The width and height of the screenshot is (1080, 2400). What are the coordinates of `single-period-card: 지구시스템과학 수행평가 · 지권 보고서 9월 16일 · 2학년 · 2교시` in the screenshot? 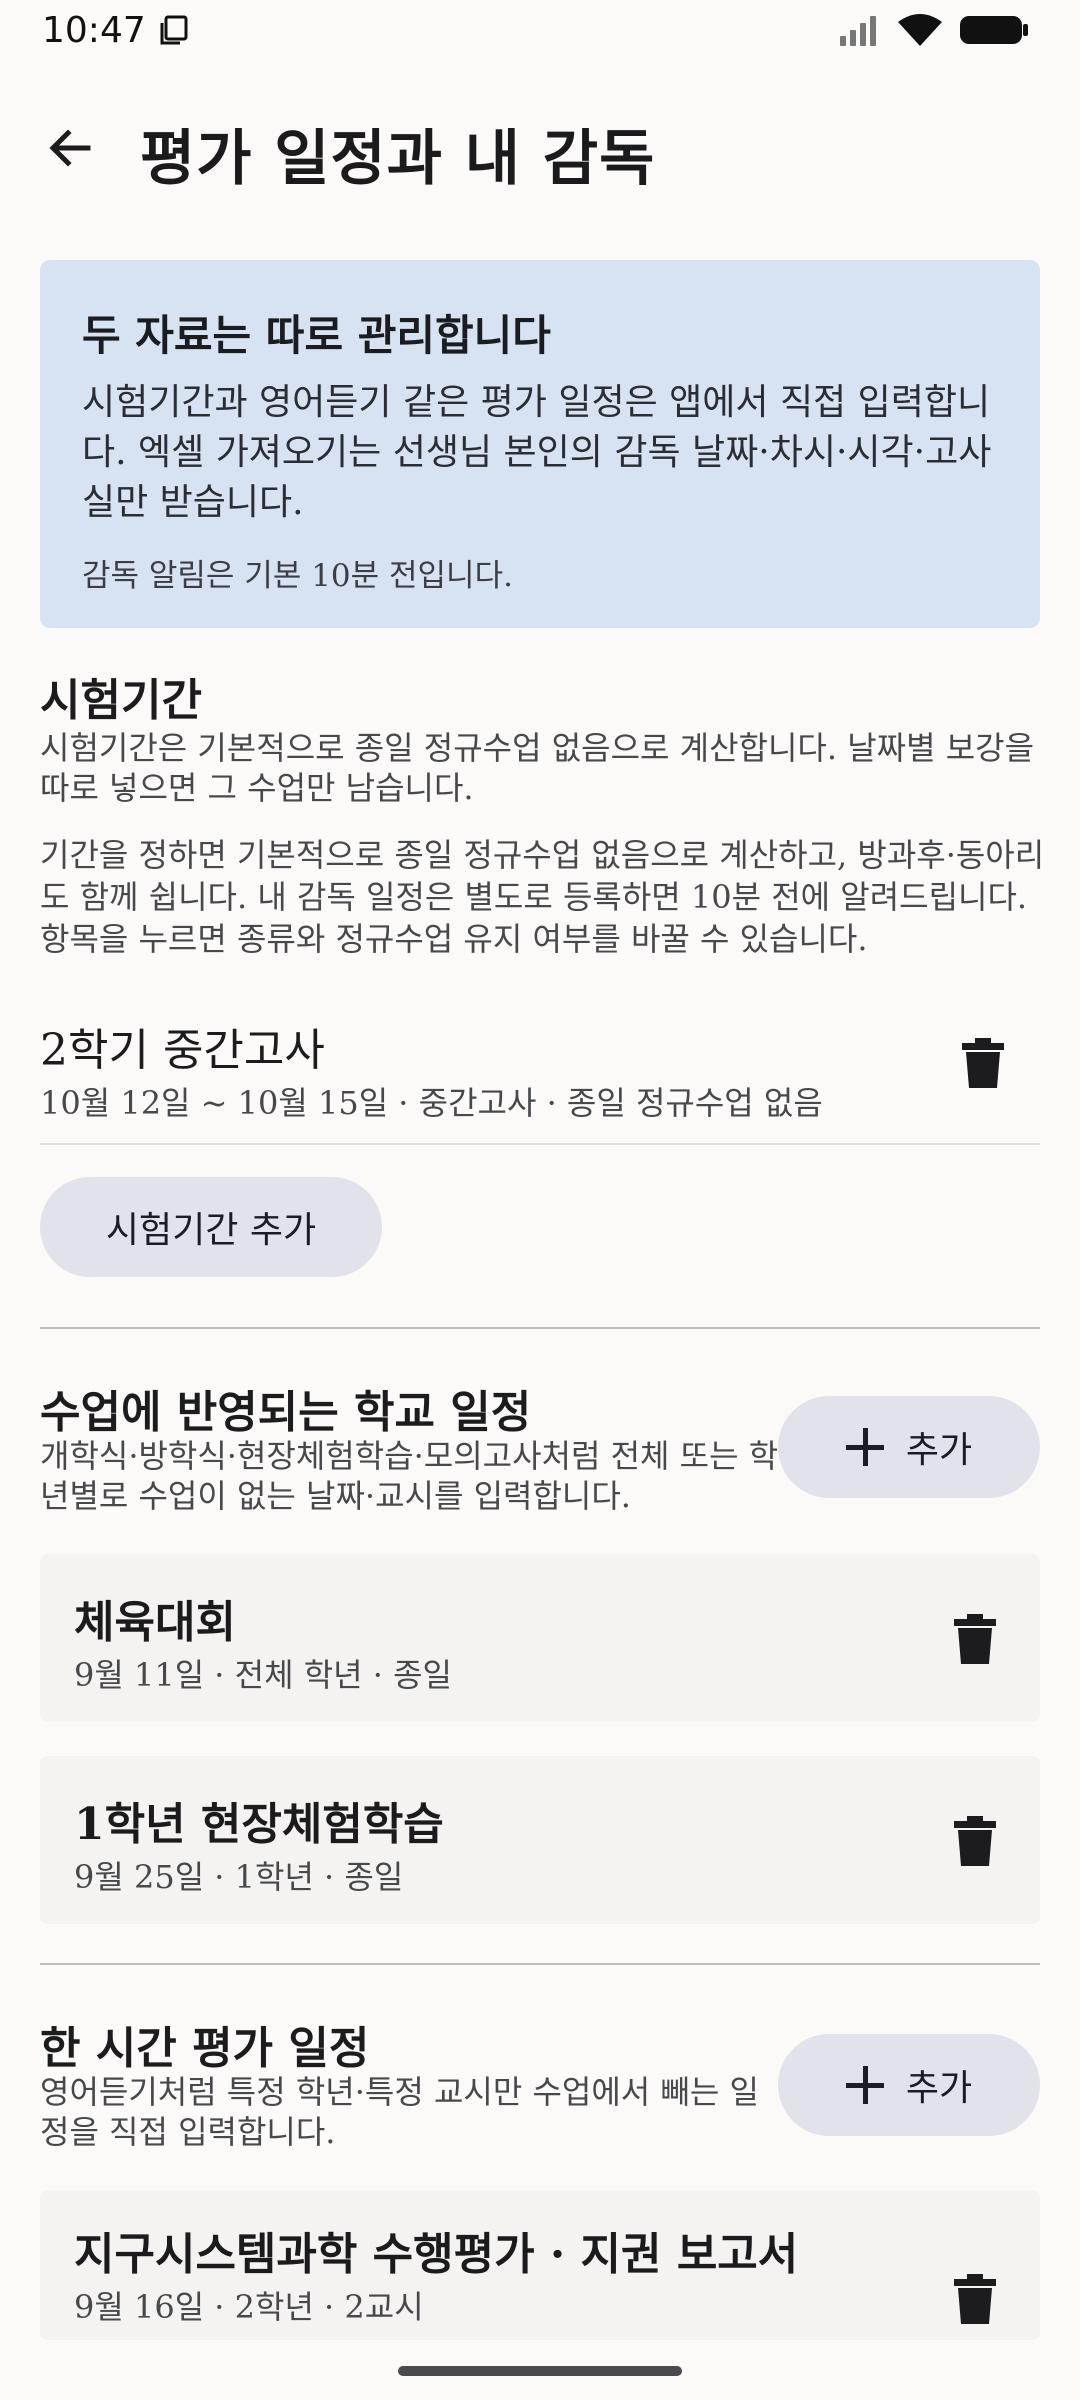 It's located at (540, 2265).